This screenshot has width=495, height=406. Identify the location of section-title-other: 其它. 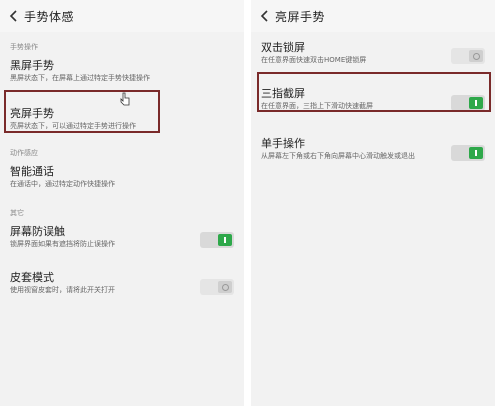
(17, 213).